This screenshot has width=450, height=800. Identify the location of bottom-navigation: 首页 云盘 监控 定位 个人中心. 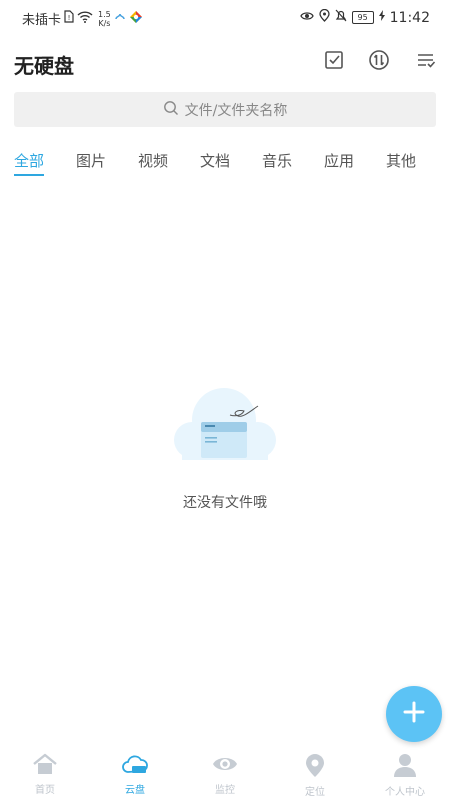
(225, 776).